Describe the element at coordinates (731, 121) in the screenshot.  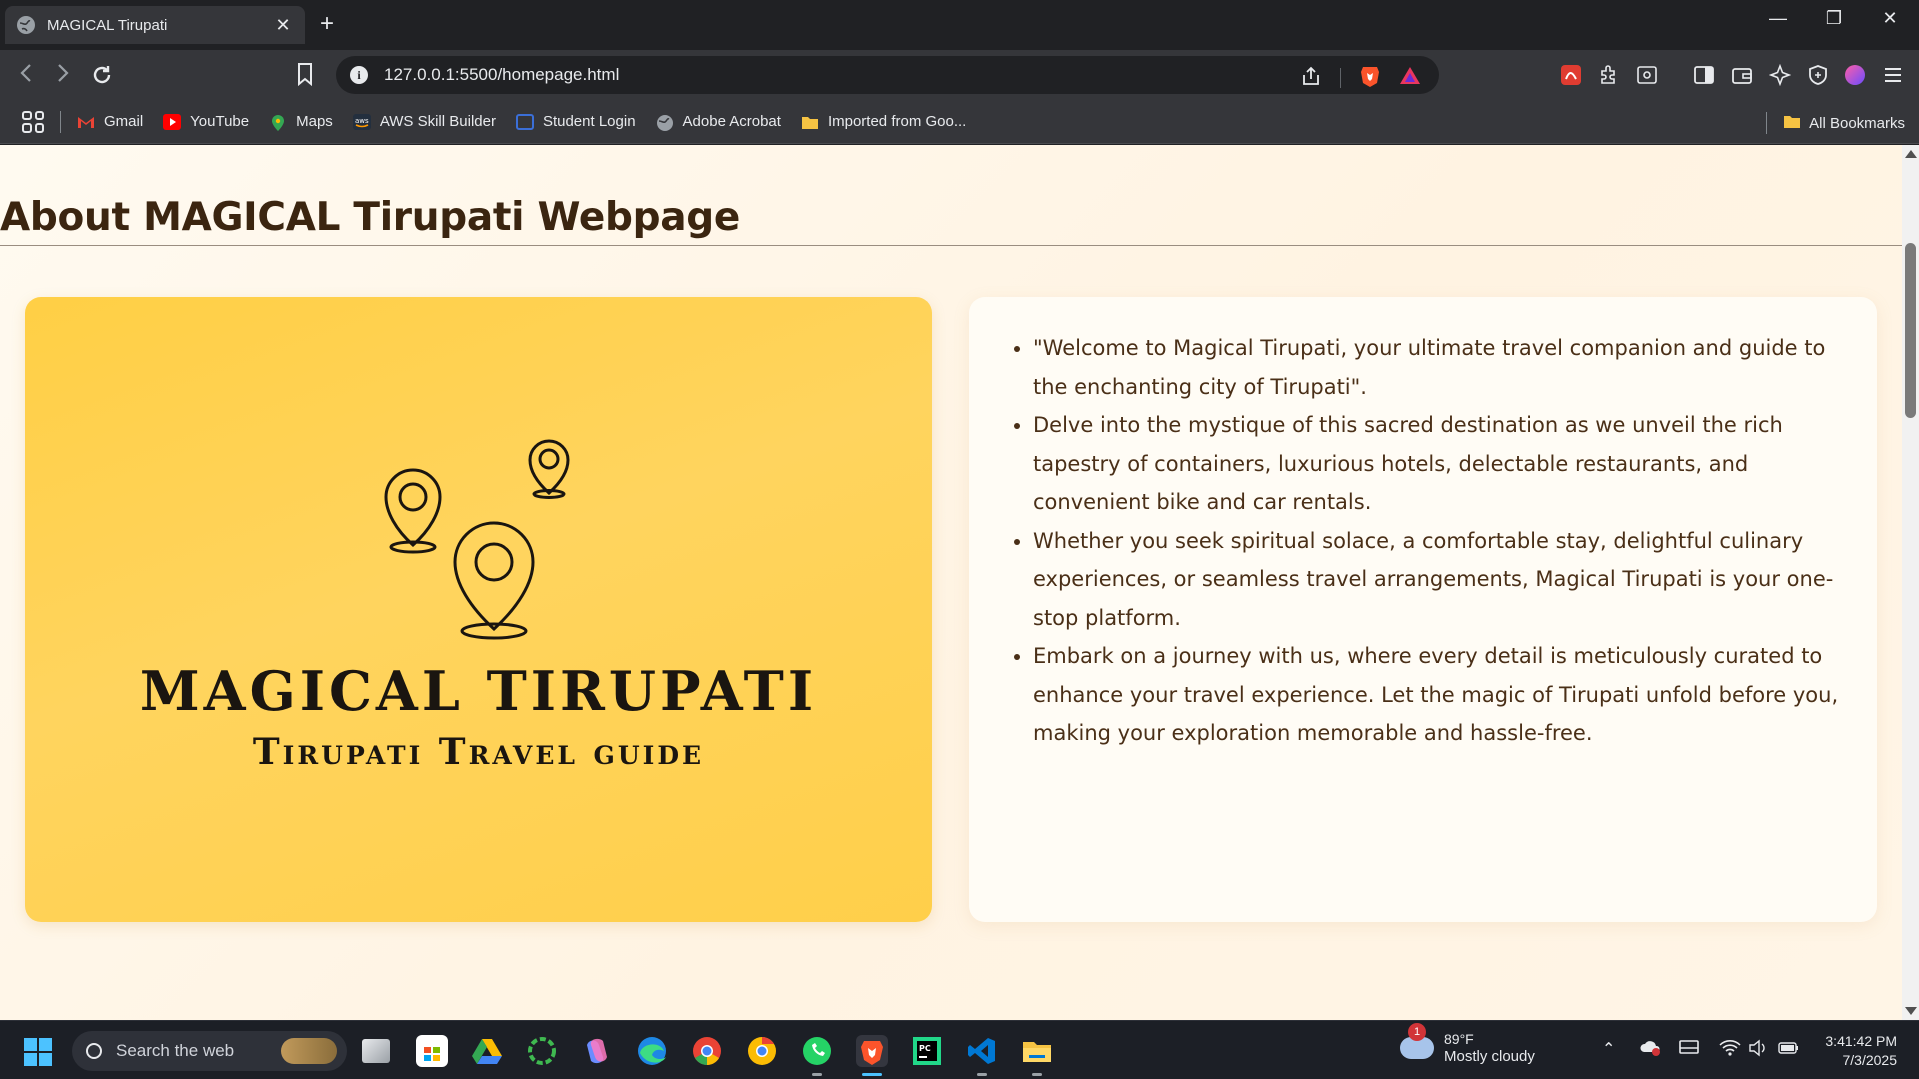
I see `bookmark-label: Adobe Acrobat` at that location.